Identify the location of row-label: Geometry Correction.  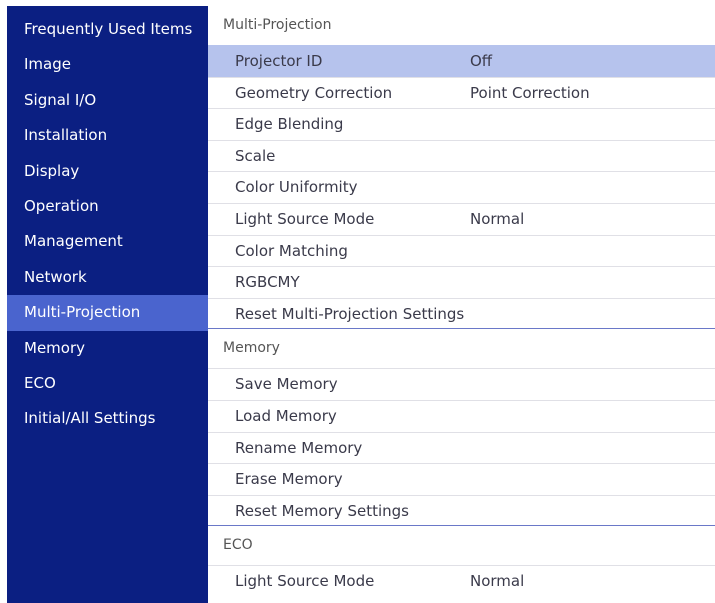
(314, 92).